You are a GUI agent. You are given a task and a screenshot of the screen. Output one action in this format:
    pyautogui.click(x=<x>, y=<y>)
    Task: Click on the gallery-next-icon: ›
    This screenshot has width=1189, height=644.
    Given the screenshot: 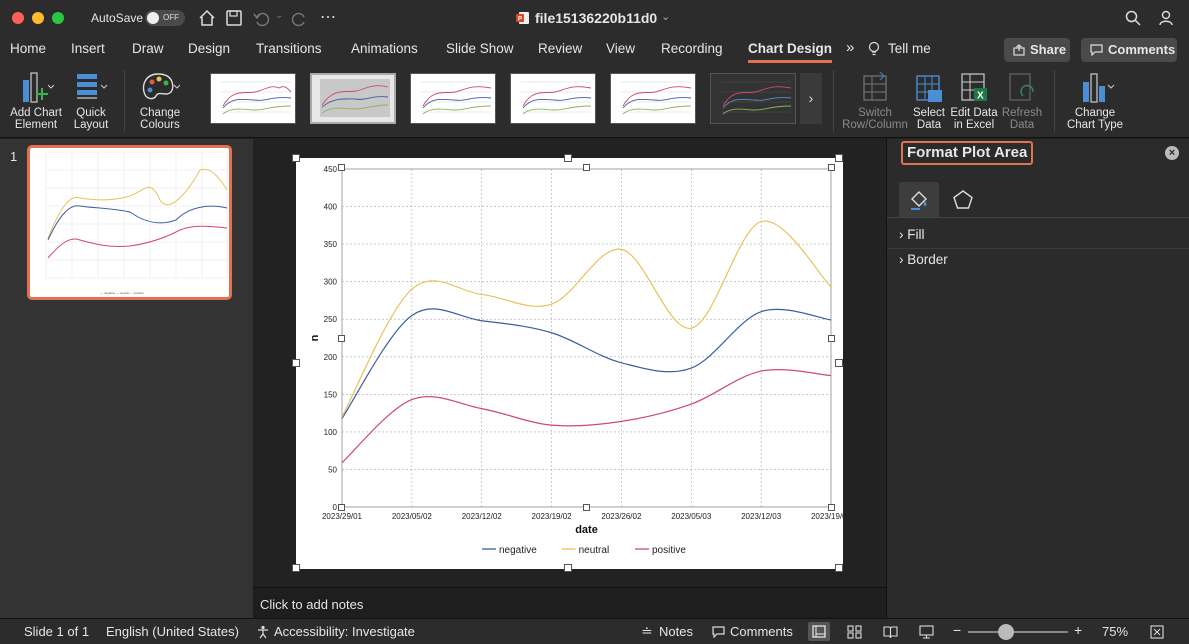 What is the action you would take?
    pyautogui.click(x=811, y=98)
    